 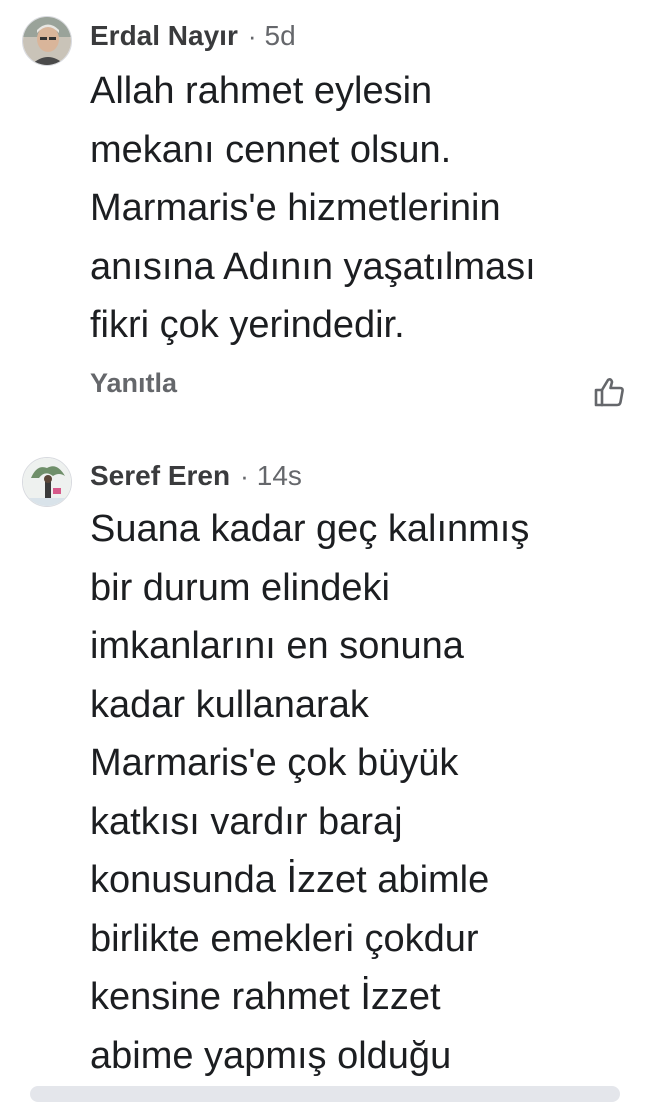 I want to click on comment-header: Erdal Nayır · 5d, so click(x=193, y=36).